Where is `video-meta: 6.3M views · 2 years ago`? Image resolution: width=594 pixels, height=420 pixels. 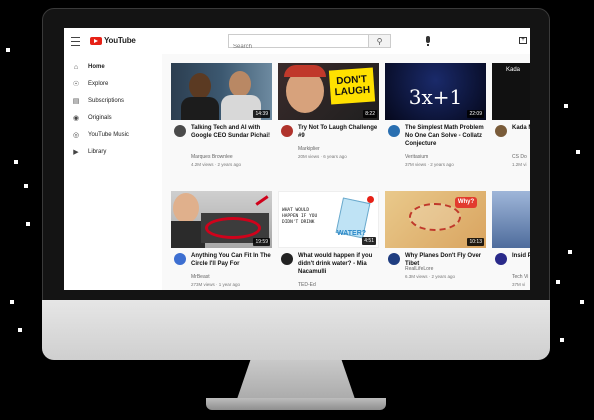 video-meta: 6.3M views · 2 years ago is located at coordinates (430, 276).